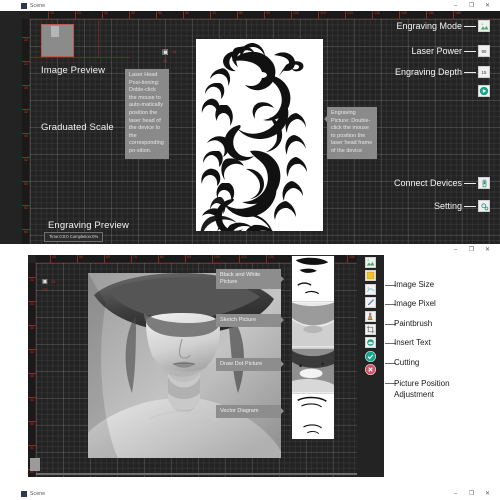  What do you see at coordinates (35, 464) in the screenshot?
I see `panel2-scroll-nub` at bounding box center [35, 464].